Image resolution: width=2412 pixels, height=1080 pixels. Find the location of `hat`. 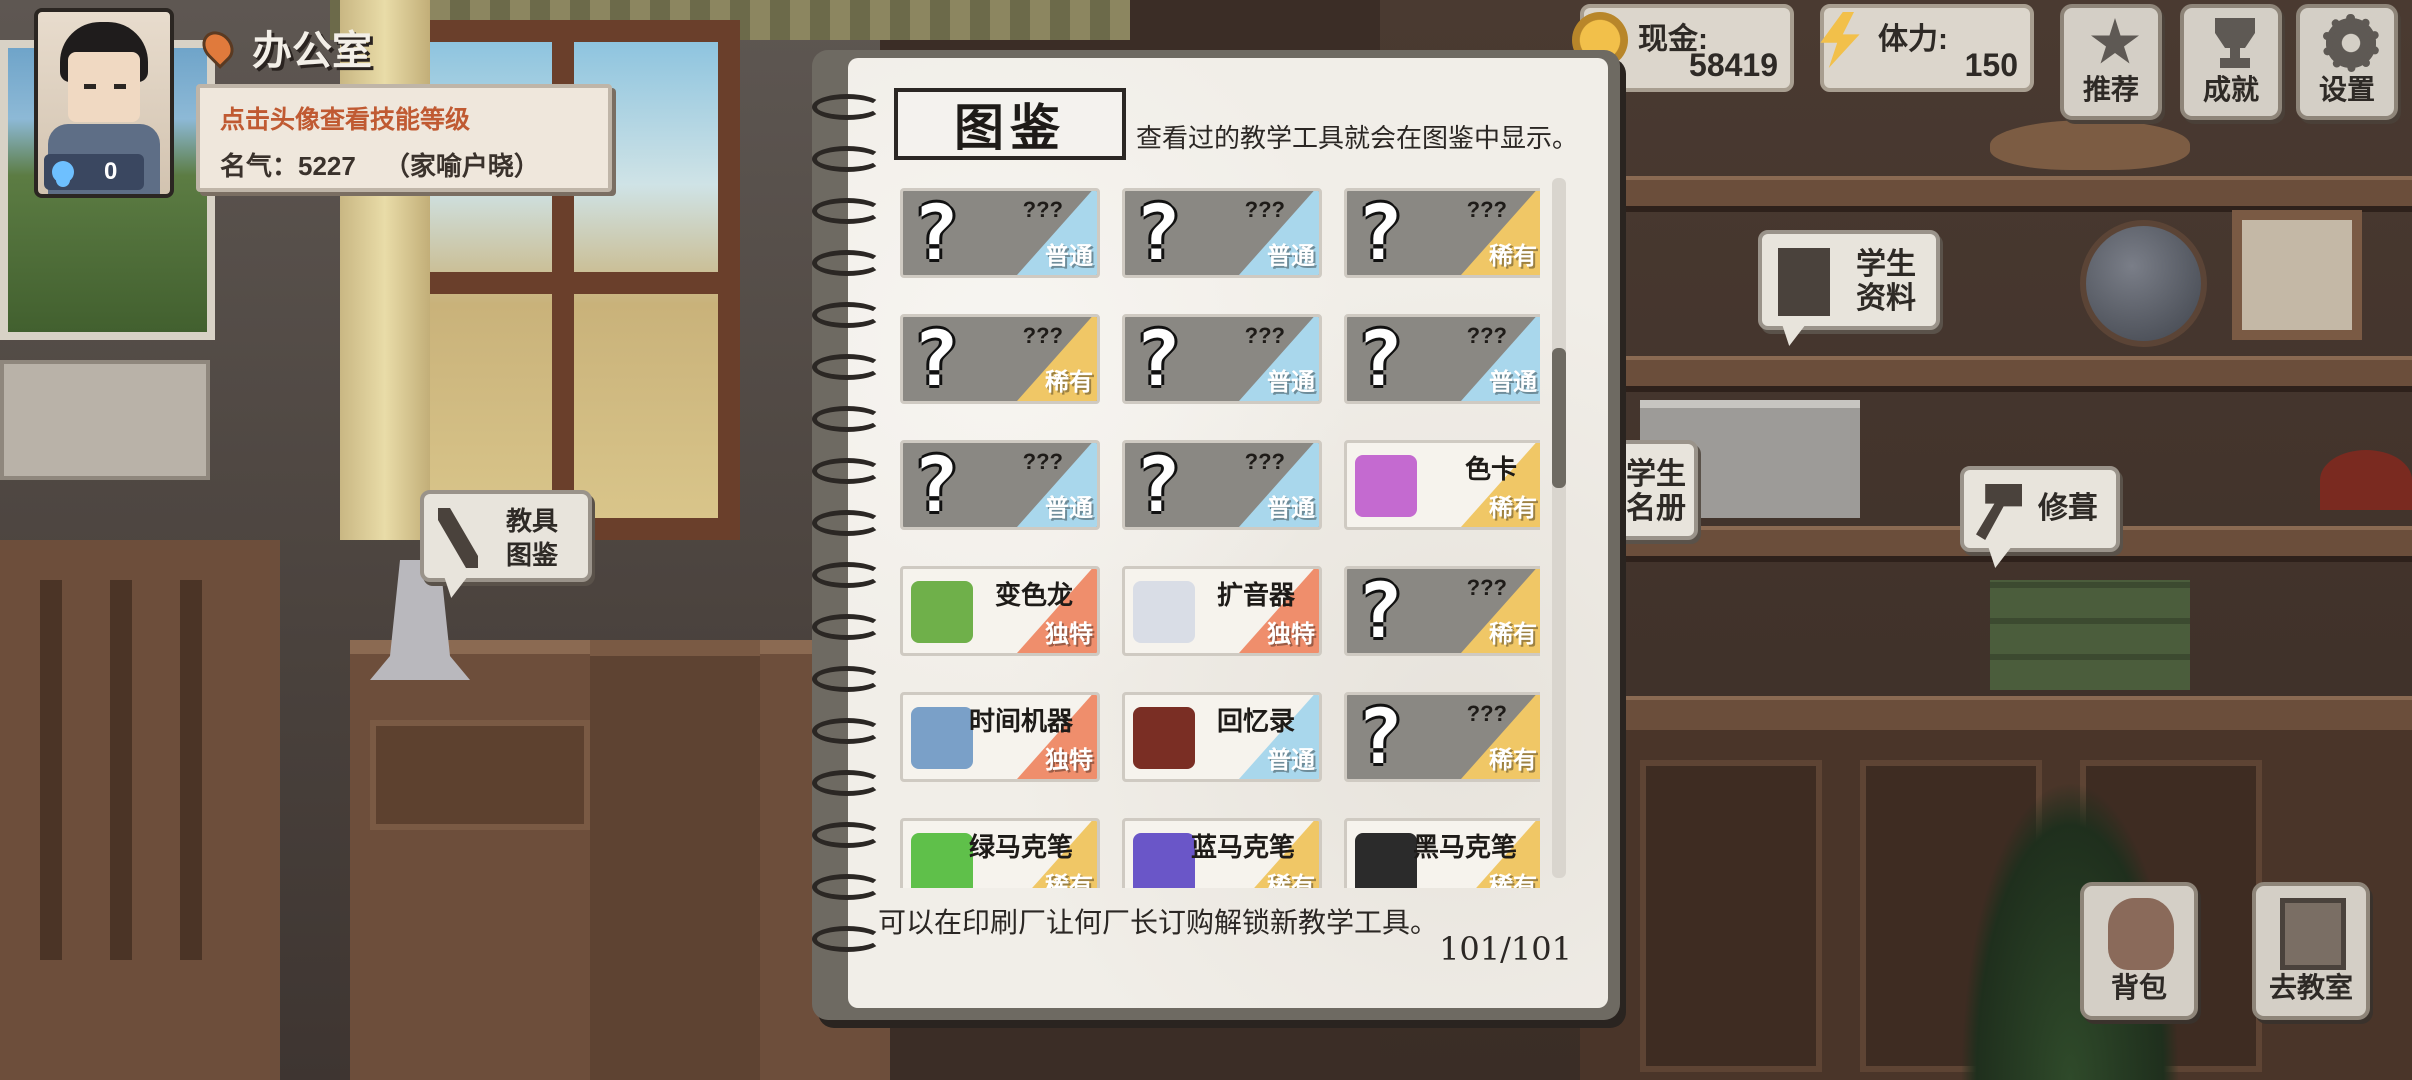

hat is located at coordinates (2090, 145).